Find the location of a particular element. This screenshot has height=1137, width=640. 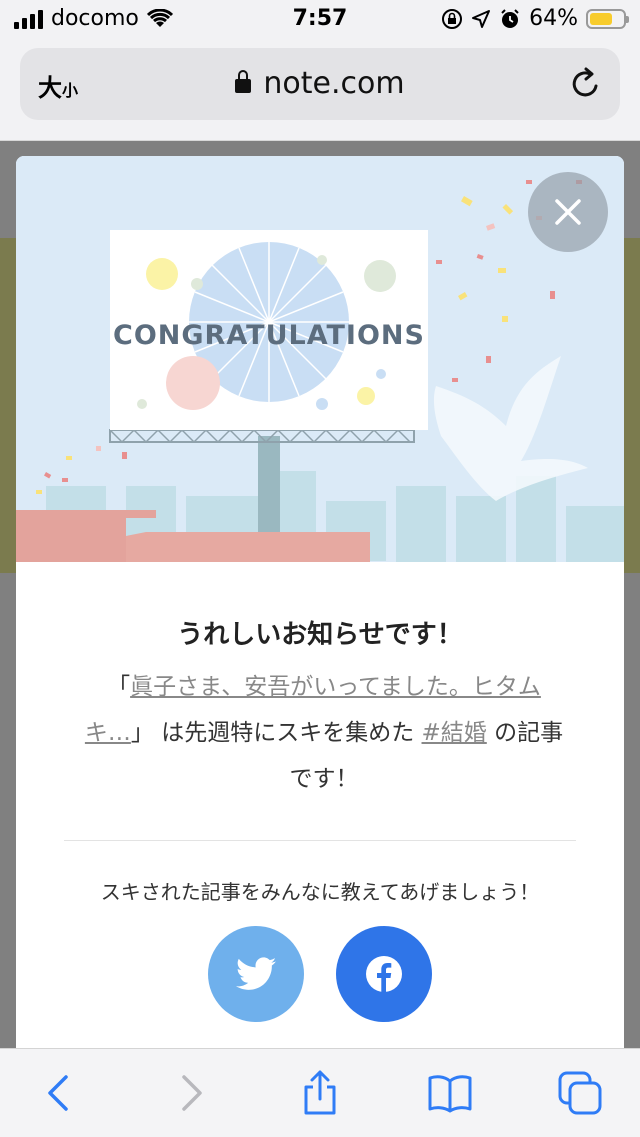

modal-title: うれしいお知らせです！ is located at coordinates (320, 635).